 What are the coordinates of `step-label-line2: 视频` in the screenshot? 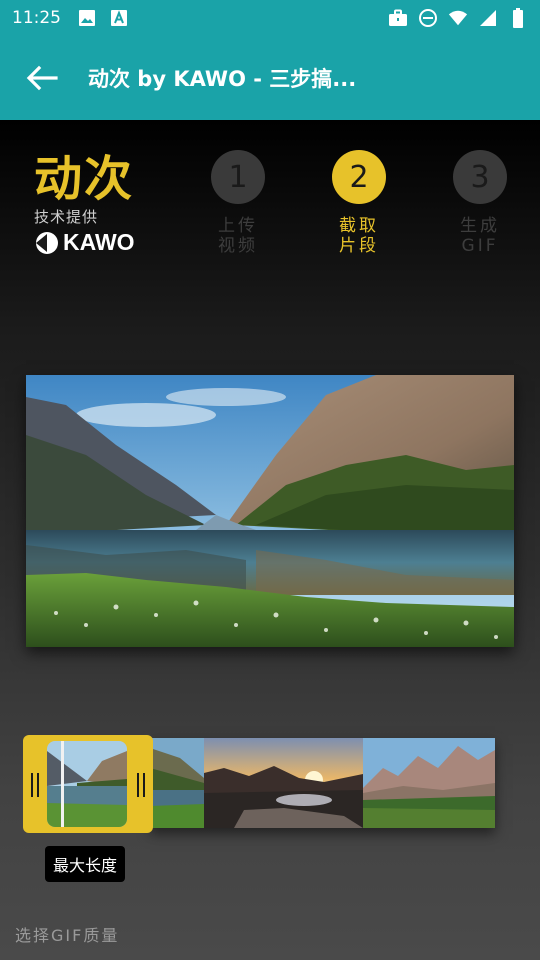 It's located at (238, 246).